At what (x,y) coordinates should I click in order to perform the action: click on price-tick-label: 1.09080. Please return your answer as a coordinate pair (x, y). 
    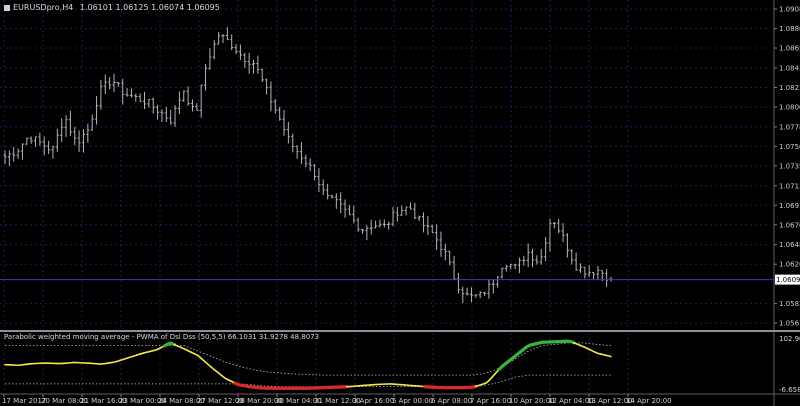
    Looking at the image, I should click on (789, 10).